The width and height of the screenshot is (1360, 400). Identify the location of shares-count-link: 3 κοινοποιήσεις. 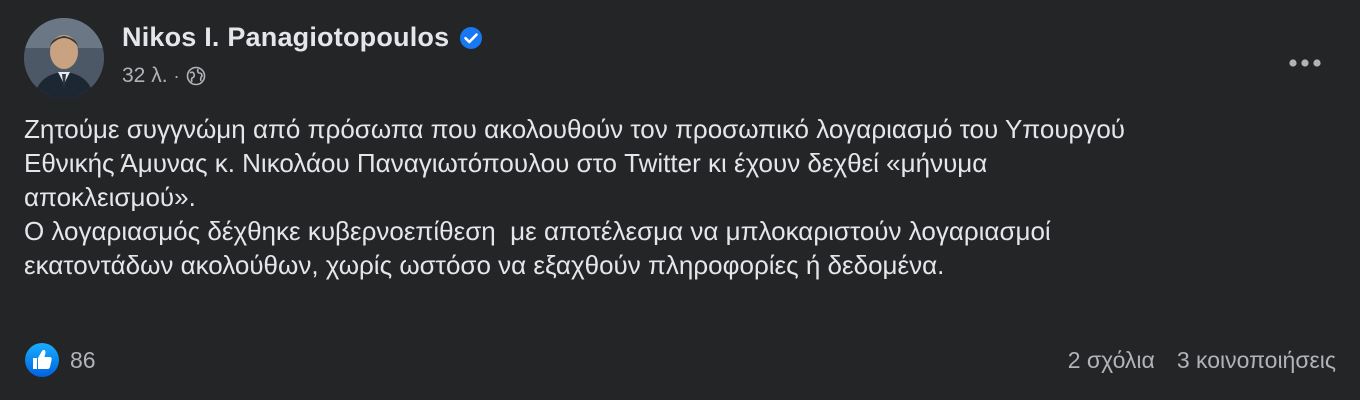
(1256, 360).